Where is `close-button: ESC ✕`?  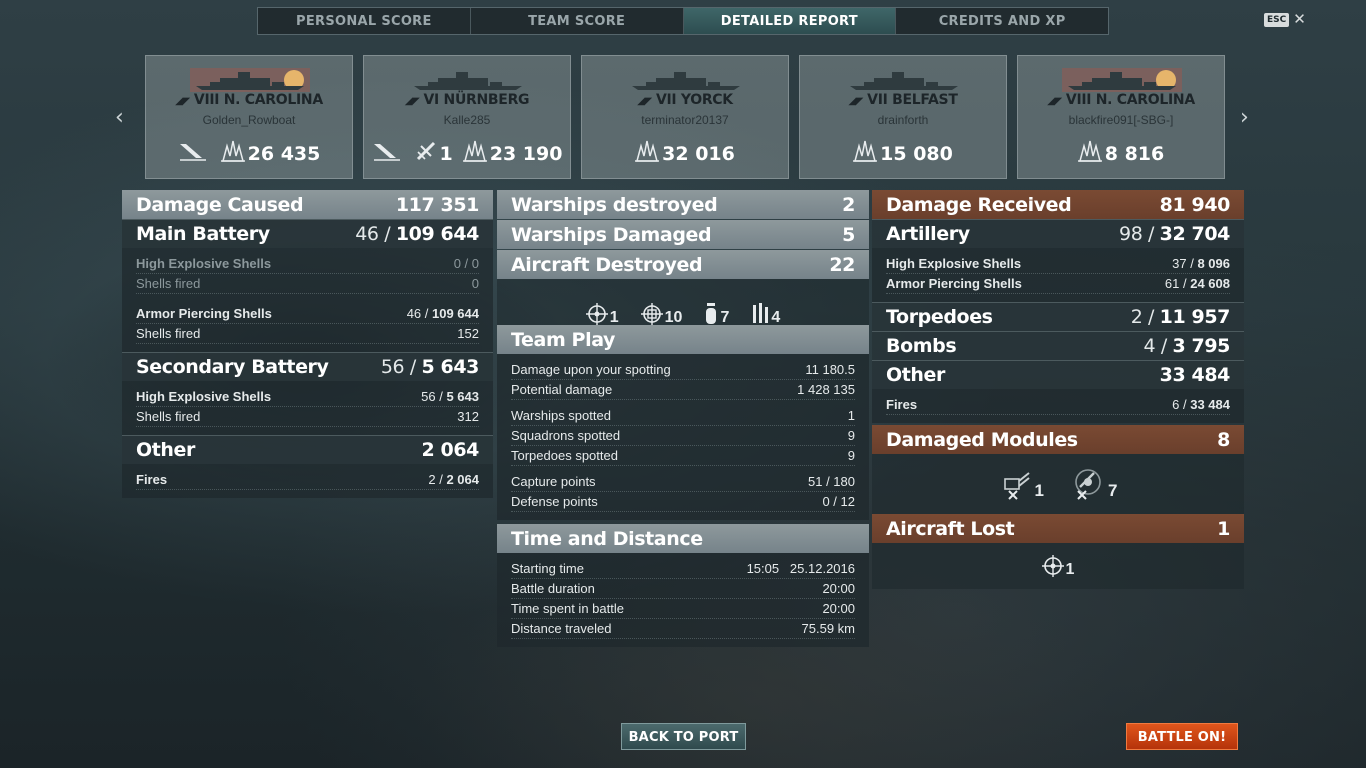
close-button: ESC ✕ is located at coordinates (1285, 19).